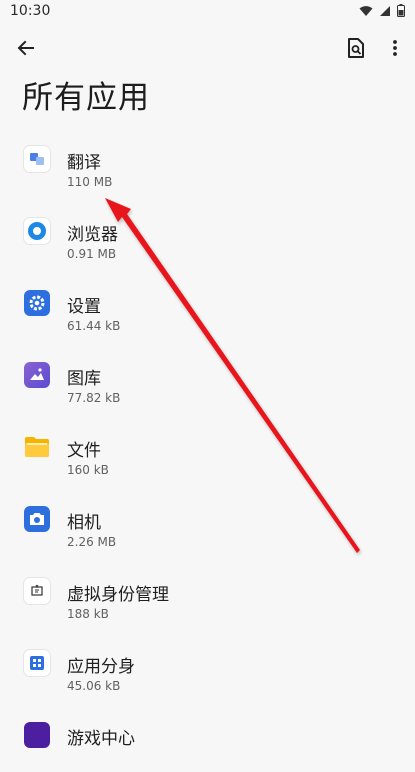 The width and height of the screenshot is (415, 772). Describe the element at coordinates (94, 686) in the screenshot. I see `app-size: 45.06 kB` at that location.